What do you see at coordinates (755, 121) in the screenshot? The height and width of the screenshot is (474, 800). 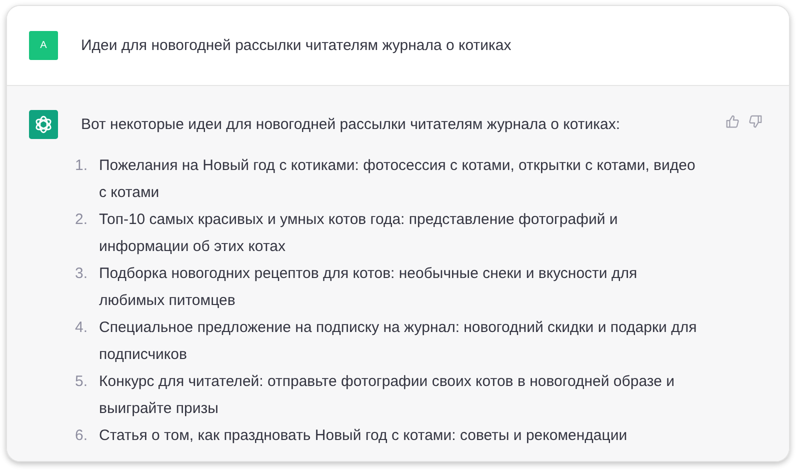 I see `thumbs-down-icon` at bounding box center [755, 121].